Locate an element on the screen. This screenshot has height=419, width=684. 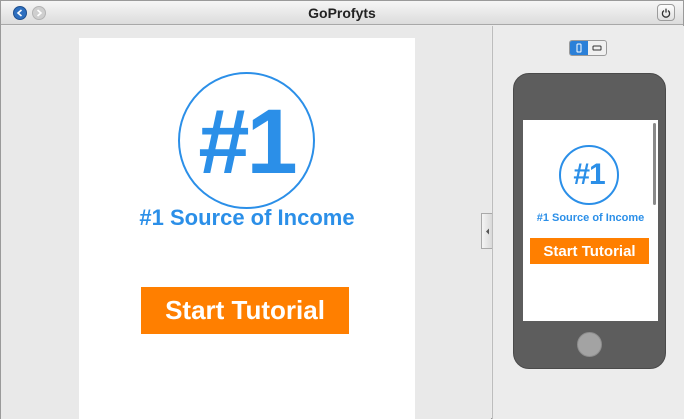
page-headline: #1 Source of Income is located at coordinates (247, 217).